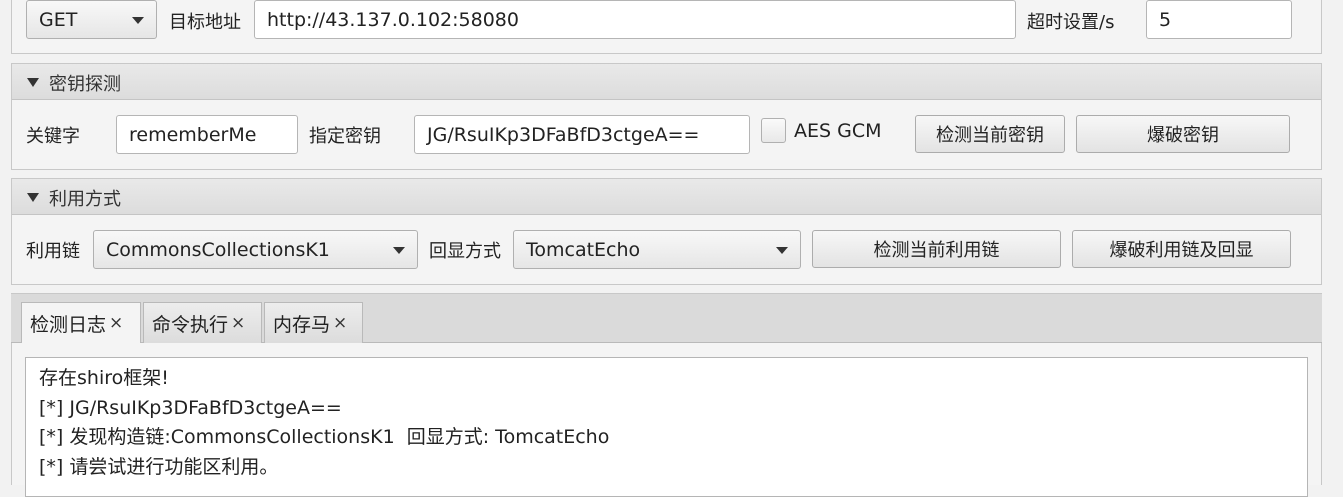 The width and height of the screenshot is (1343, 497). I want to click on tab-detect-log-label: 检测日志, so click(68, 324).